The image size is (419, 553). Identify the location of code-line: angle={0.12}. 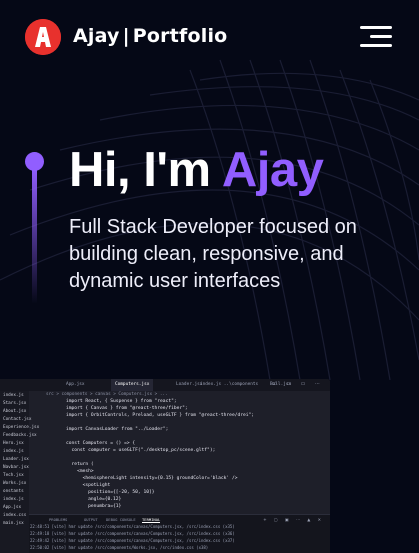
(94, 499).